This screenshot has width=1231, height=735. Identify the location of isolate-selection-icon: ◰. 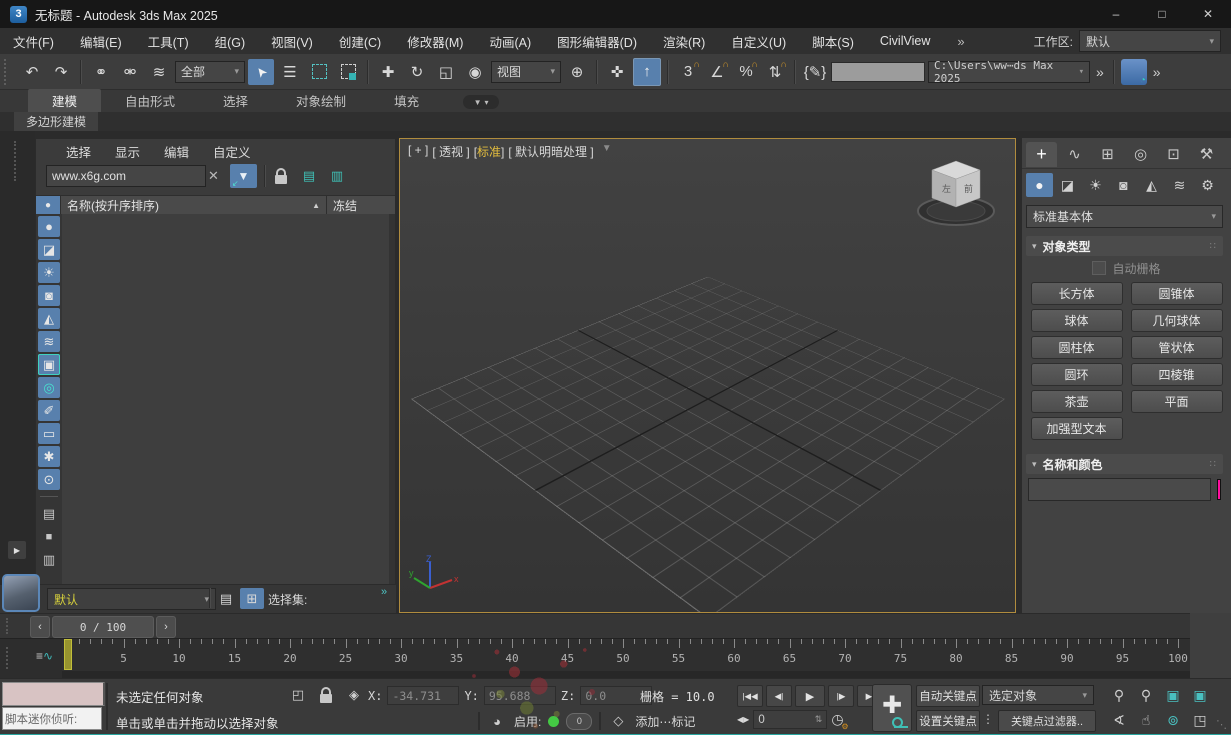
(298, 695).